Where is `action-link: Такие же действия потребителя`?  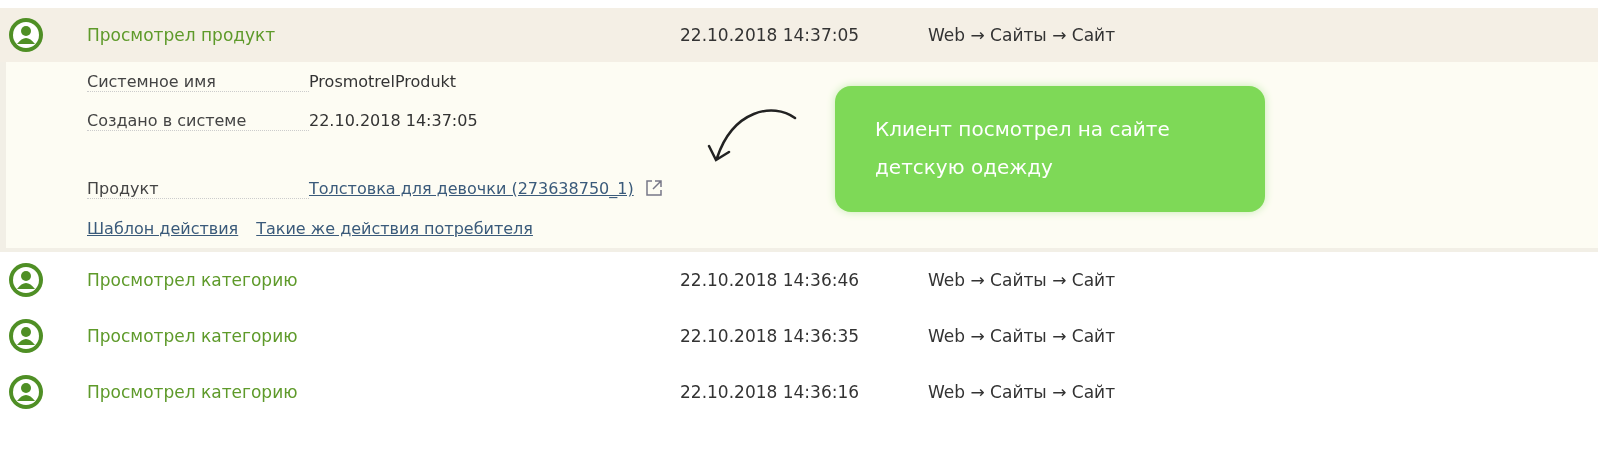
action-link: Такие же действия потребителя is located at coordinates (394, 228).